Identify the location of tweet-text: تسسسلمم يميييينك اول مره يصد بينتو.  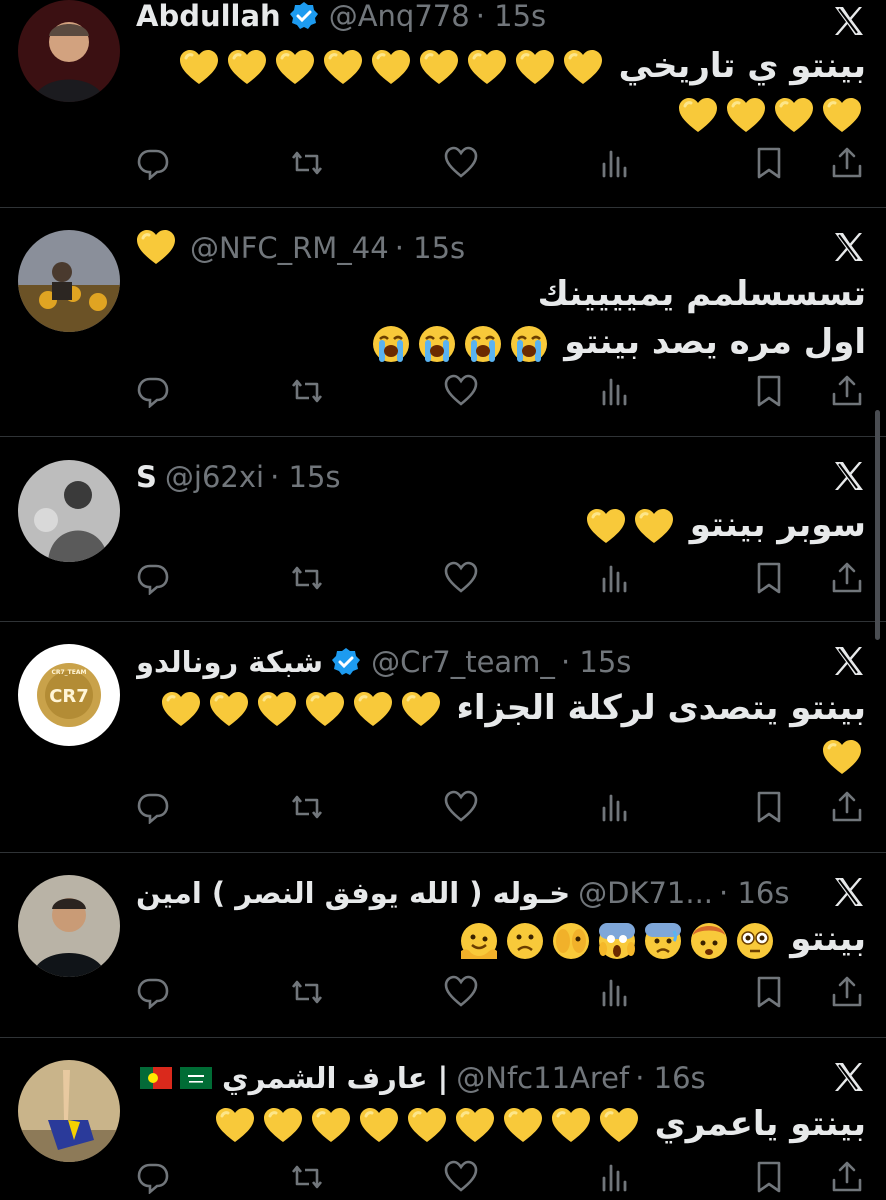
(501, 318).